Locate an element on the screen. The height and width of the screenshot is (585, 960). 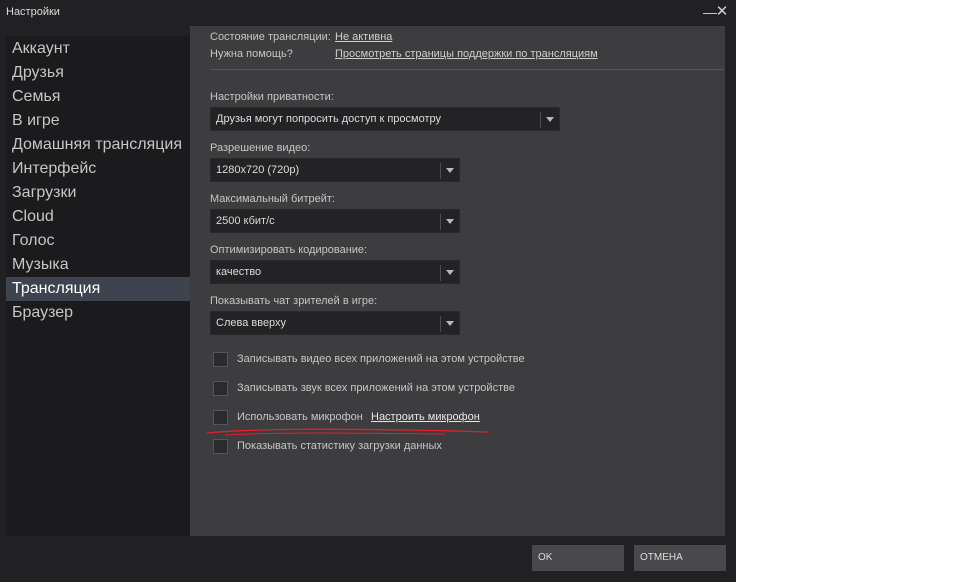
sidebar-item-in-game: В игре is located at coordinates (98, 121).